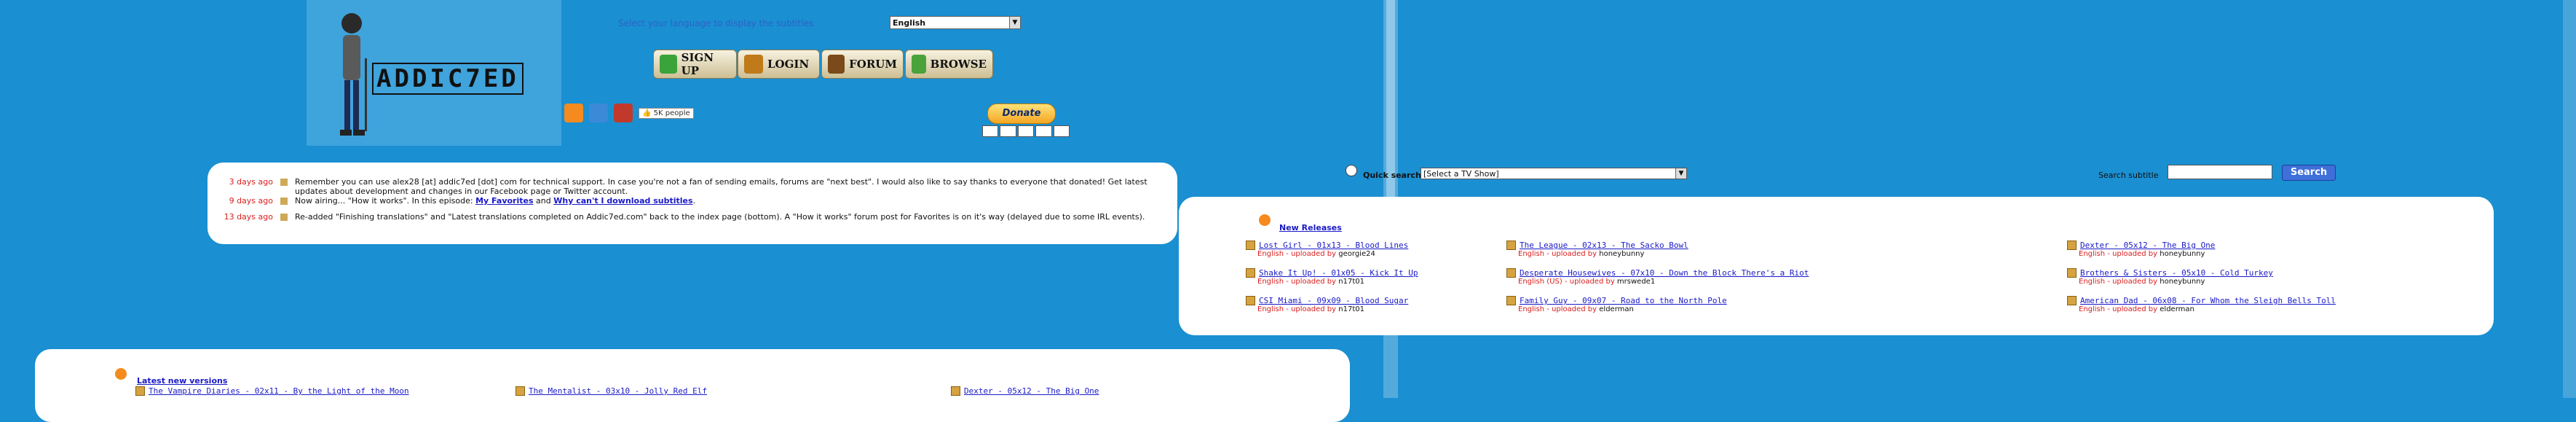 The height and width of the screenshot is (422, 2576). Describe the element at coordinates (1043, 131) in the screenshot. I see `discover-icon` at that location.